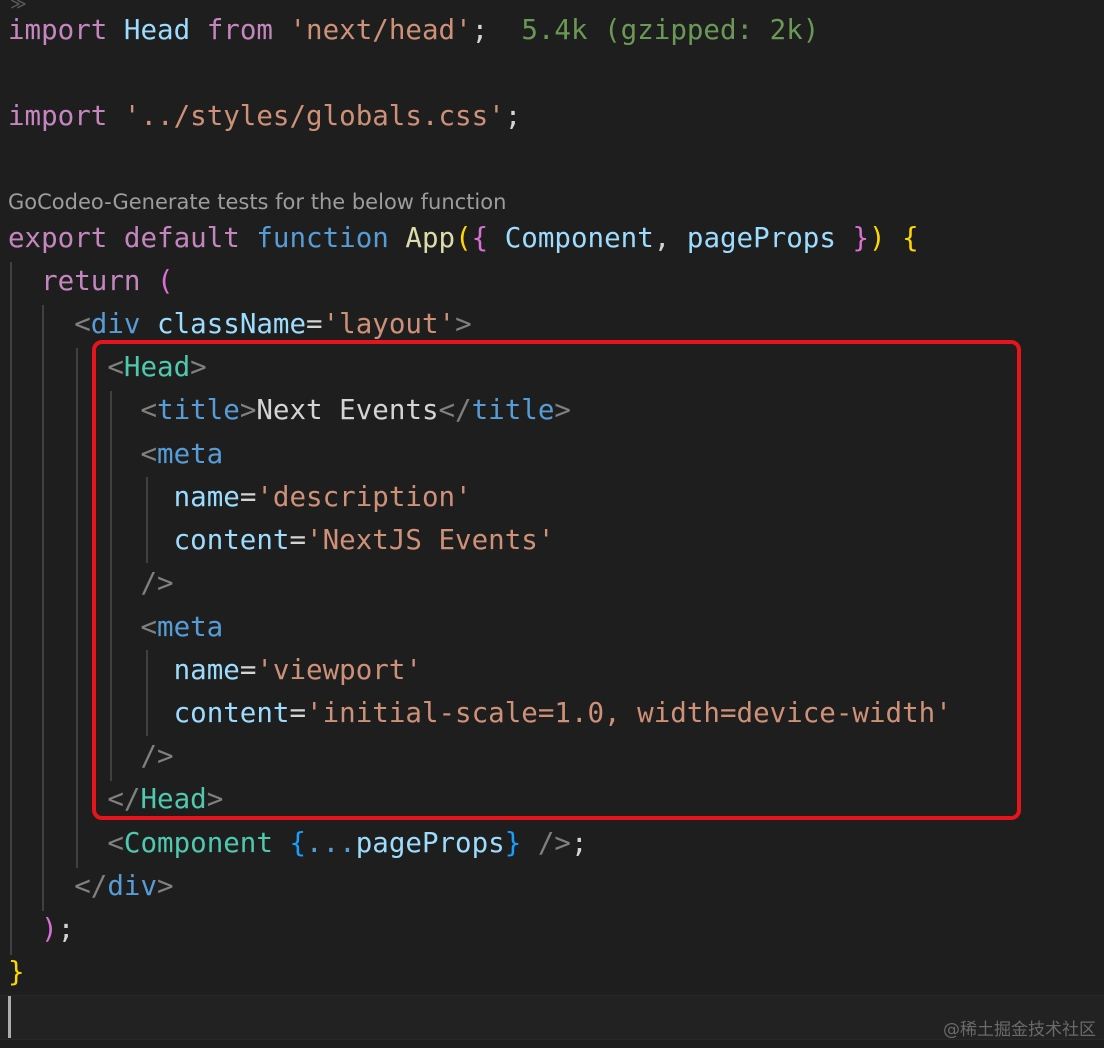 The image size is (1104, 1048). Describe the element at coordinates (1019, 1030) in the screenshot. I see `watermark: @稀土掘金技术社区` at that location.